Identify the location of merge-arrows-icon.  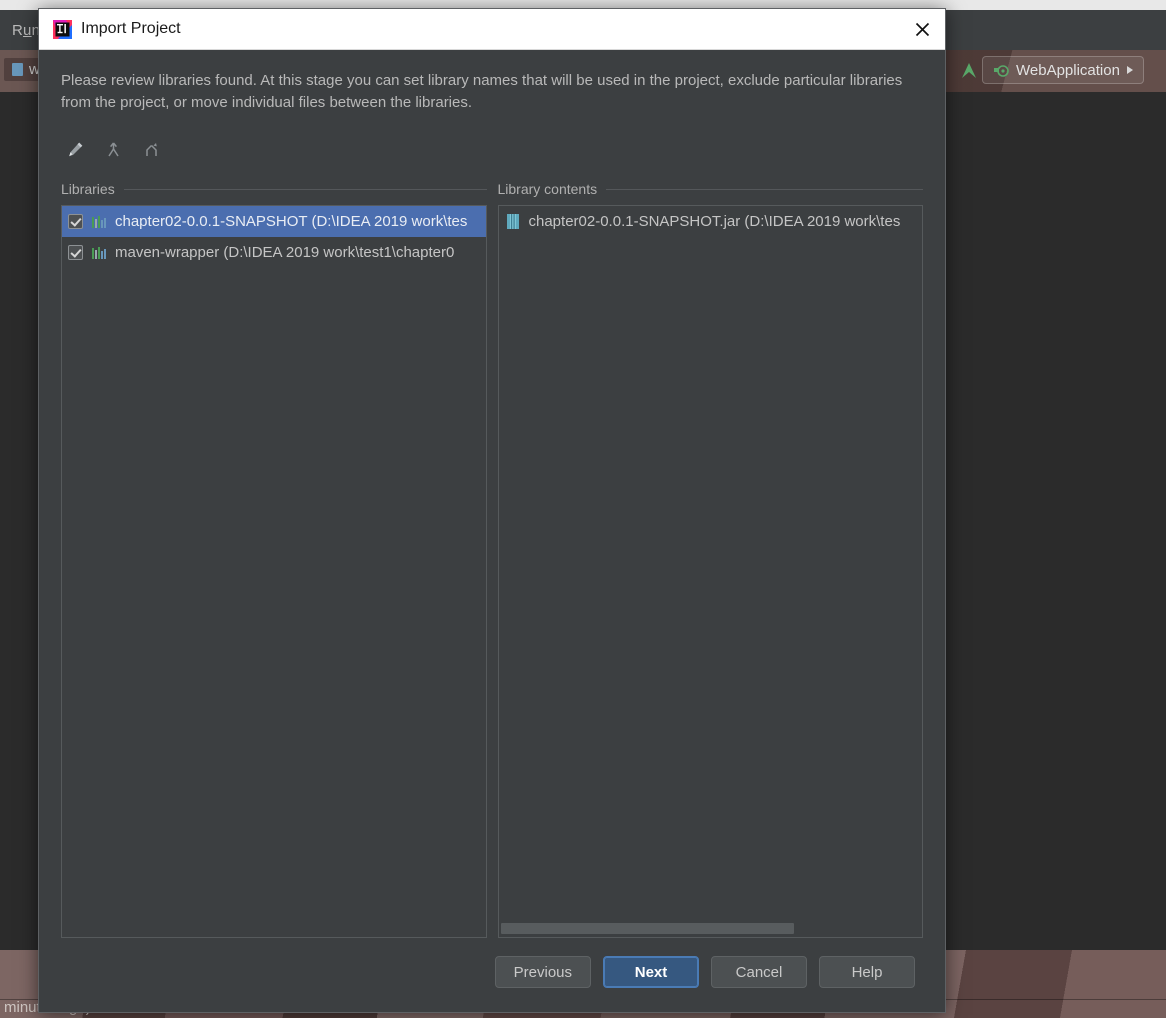
(113, 149).